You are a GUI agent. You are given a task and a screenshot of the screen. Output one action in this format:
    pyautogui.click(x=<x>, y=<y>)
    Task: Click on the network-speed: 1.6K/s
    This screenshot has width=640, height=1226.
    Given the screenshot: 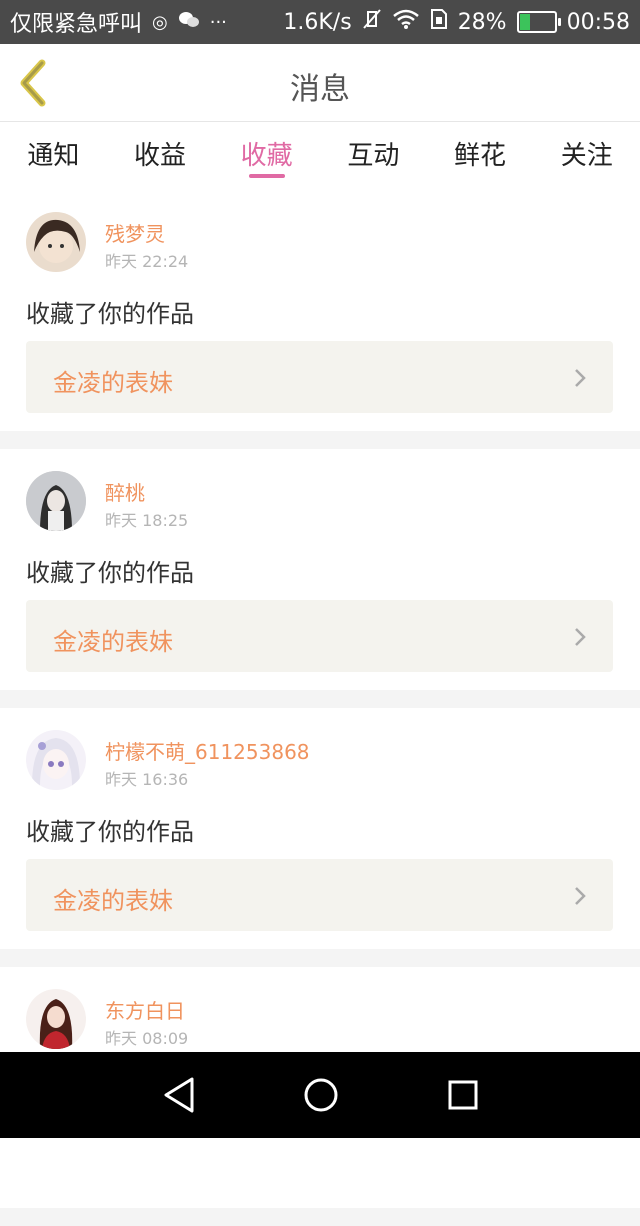 What is the action you would take?
    pyautogui.click(x=317, y=22)
    